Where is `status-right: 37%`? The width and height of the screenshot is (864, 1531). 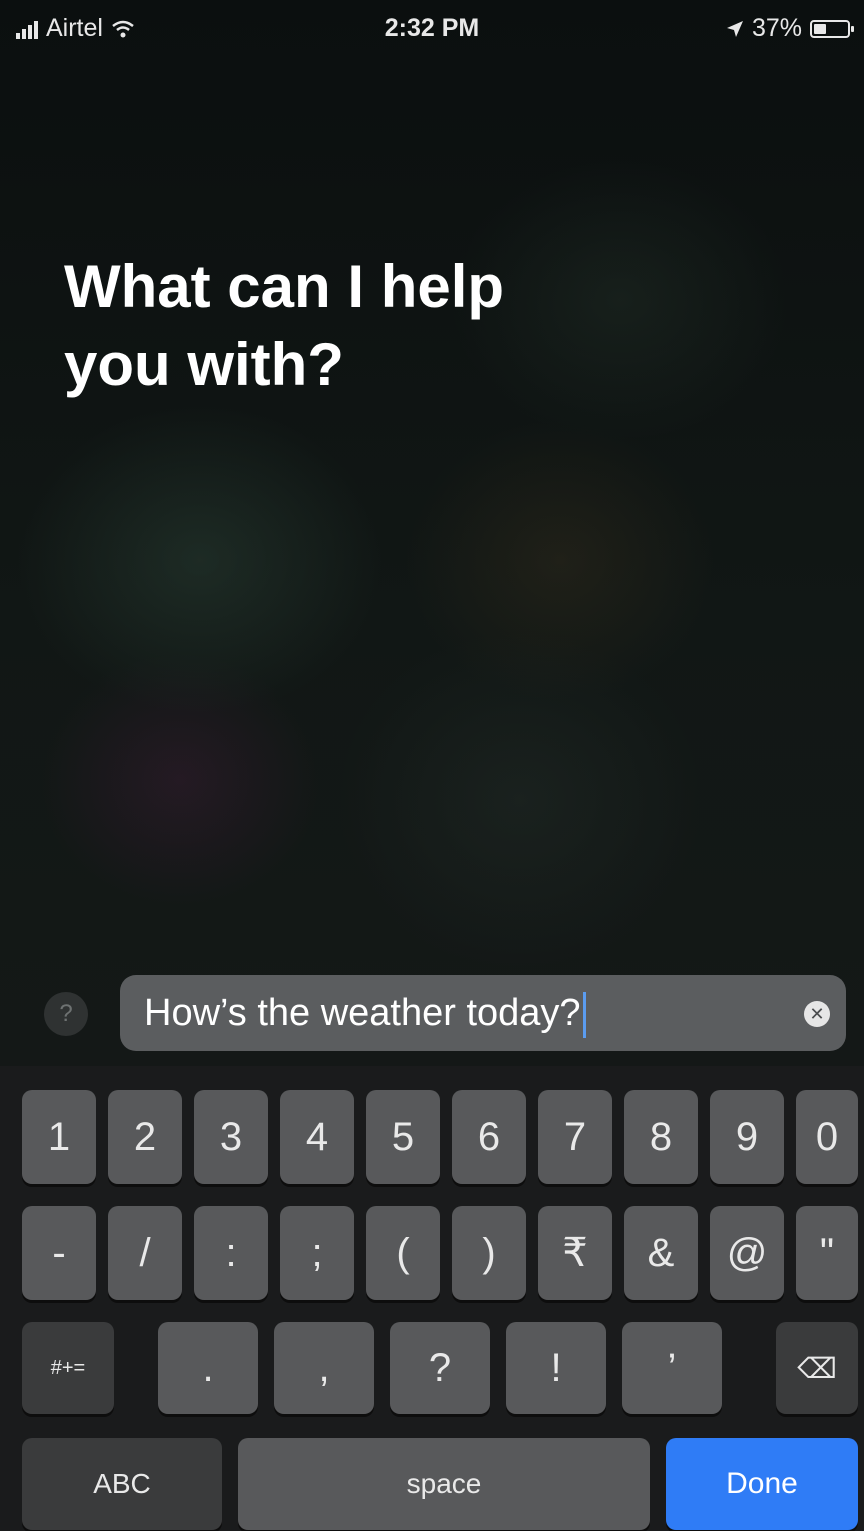 status-right: 37% is located at coordinates (790, 28).